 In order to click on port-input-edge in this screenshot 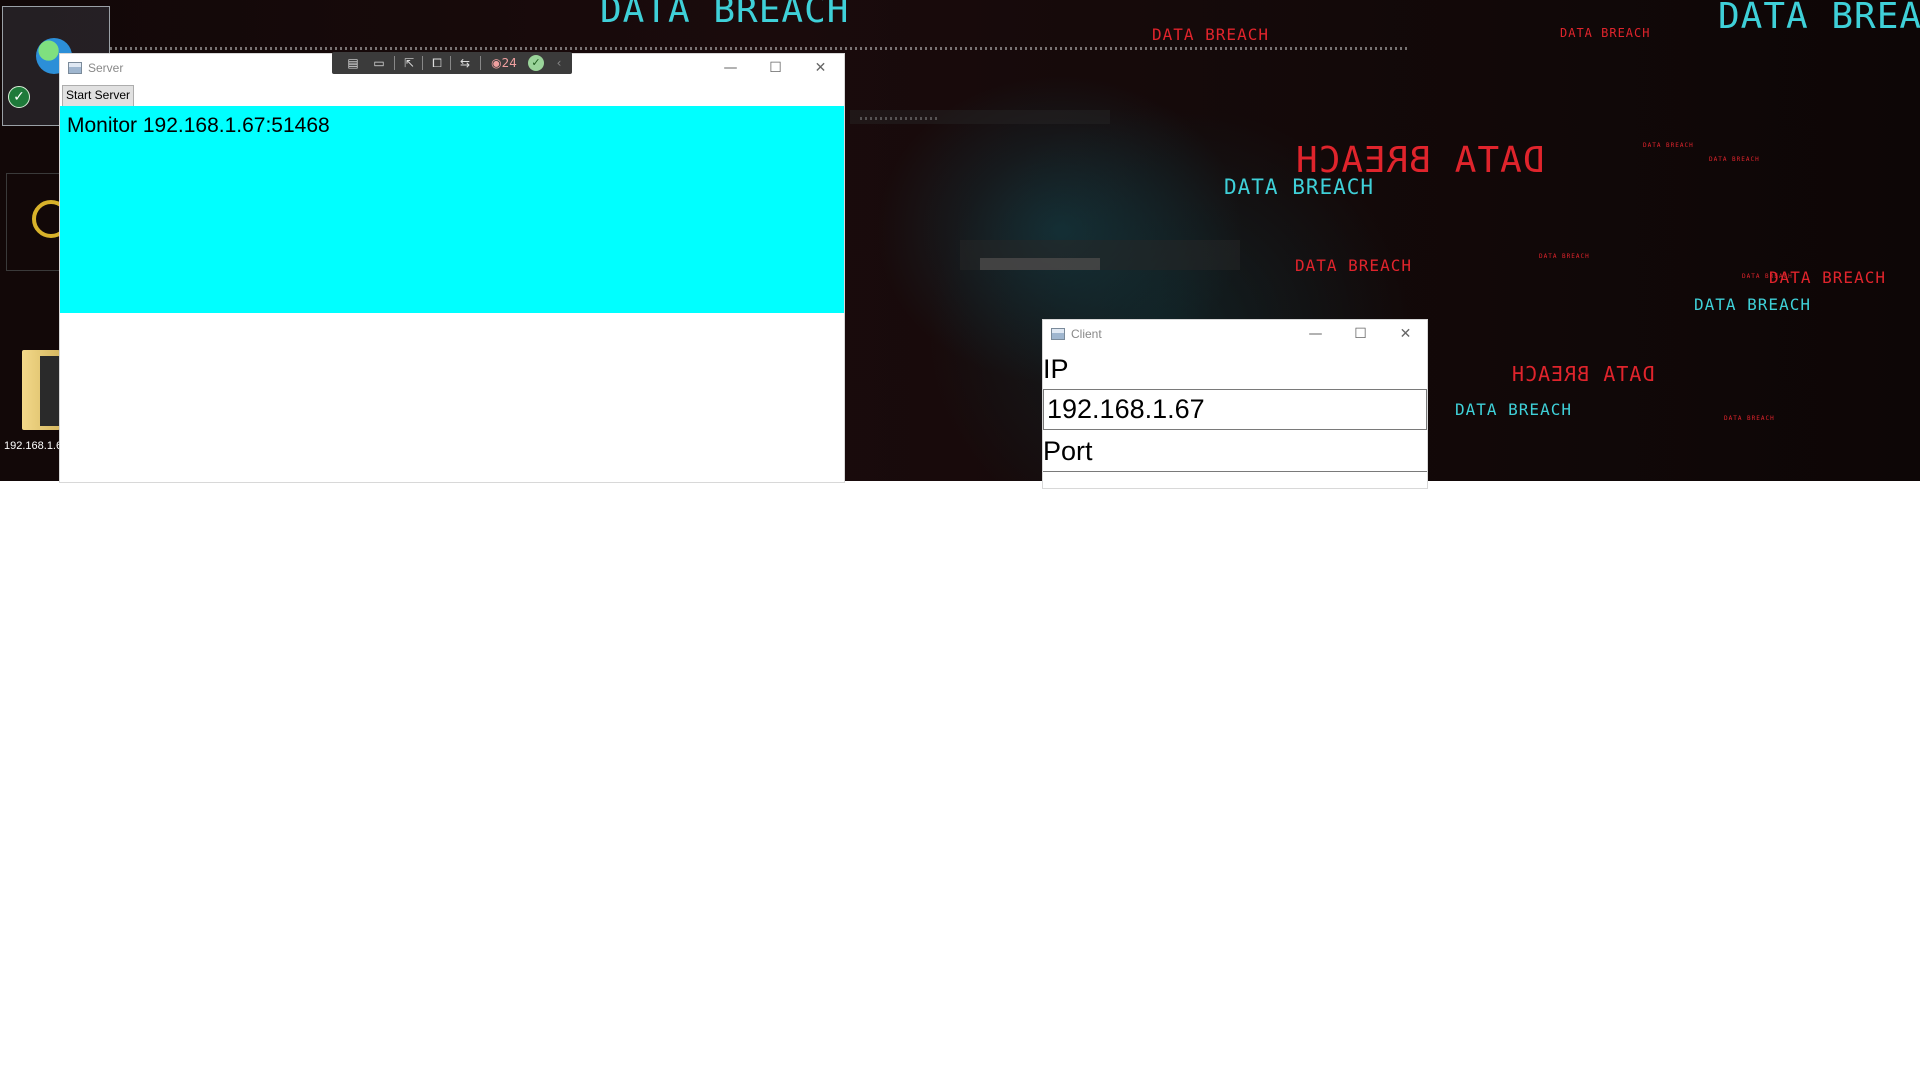, I will do `click(1235, 471)`.